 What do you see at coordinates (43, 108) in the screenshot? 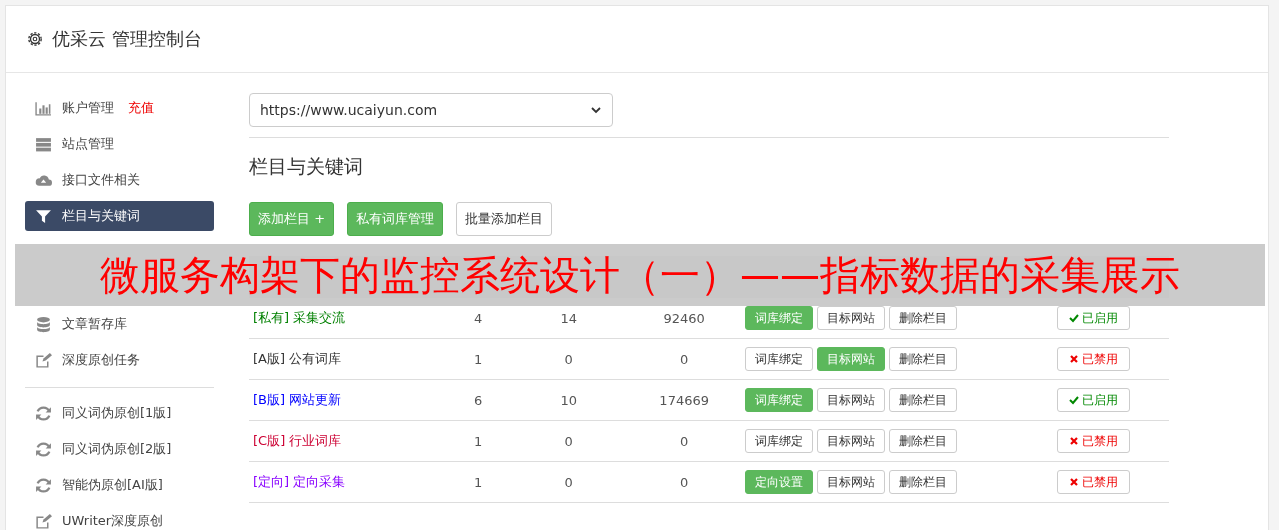
I see `bar-chart-icon` at bounding box center [43, 108].